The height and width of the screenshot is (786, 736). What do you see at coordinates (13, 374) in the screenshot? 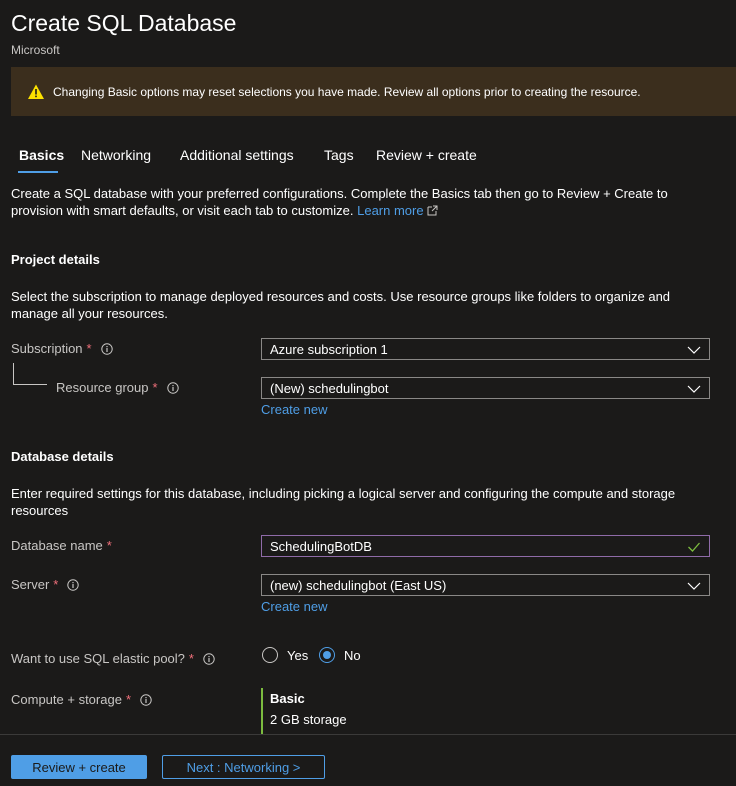
I see `tree-connector-vertical` at bounding box center [13, 374].